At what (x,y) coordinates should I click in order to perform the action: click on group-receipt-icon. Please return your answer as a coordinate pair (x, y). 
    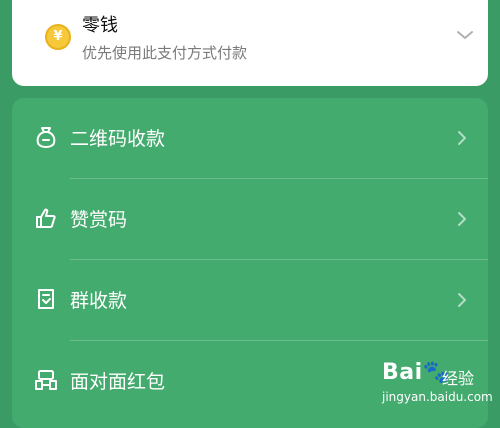
    Looking at the image, I should click on (46, 299).